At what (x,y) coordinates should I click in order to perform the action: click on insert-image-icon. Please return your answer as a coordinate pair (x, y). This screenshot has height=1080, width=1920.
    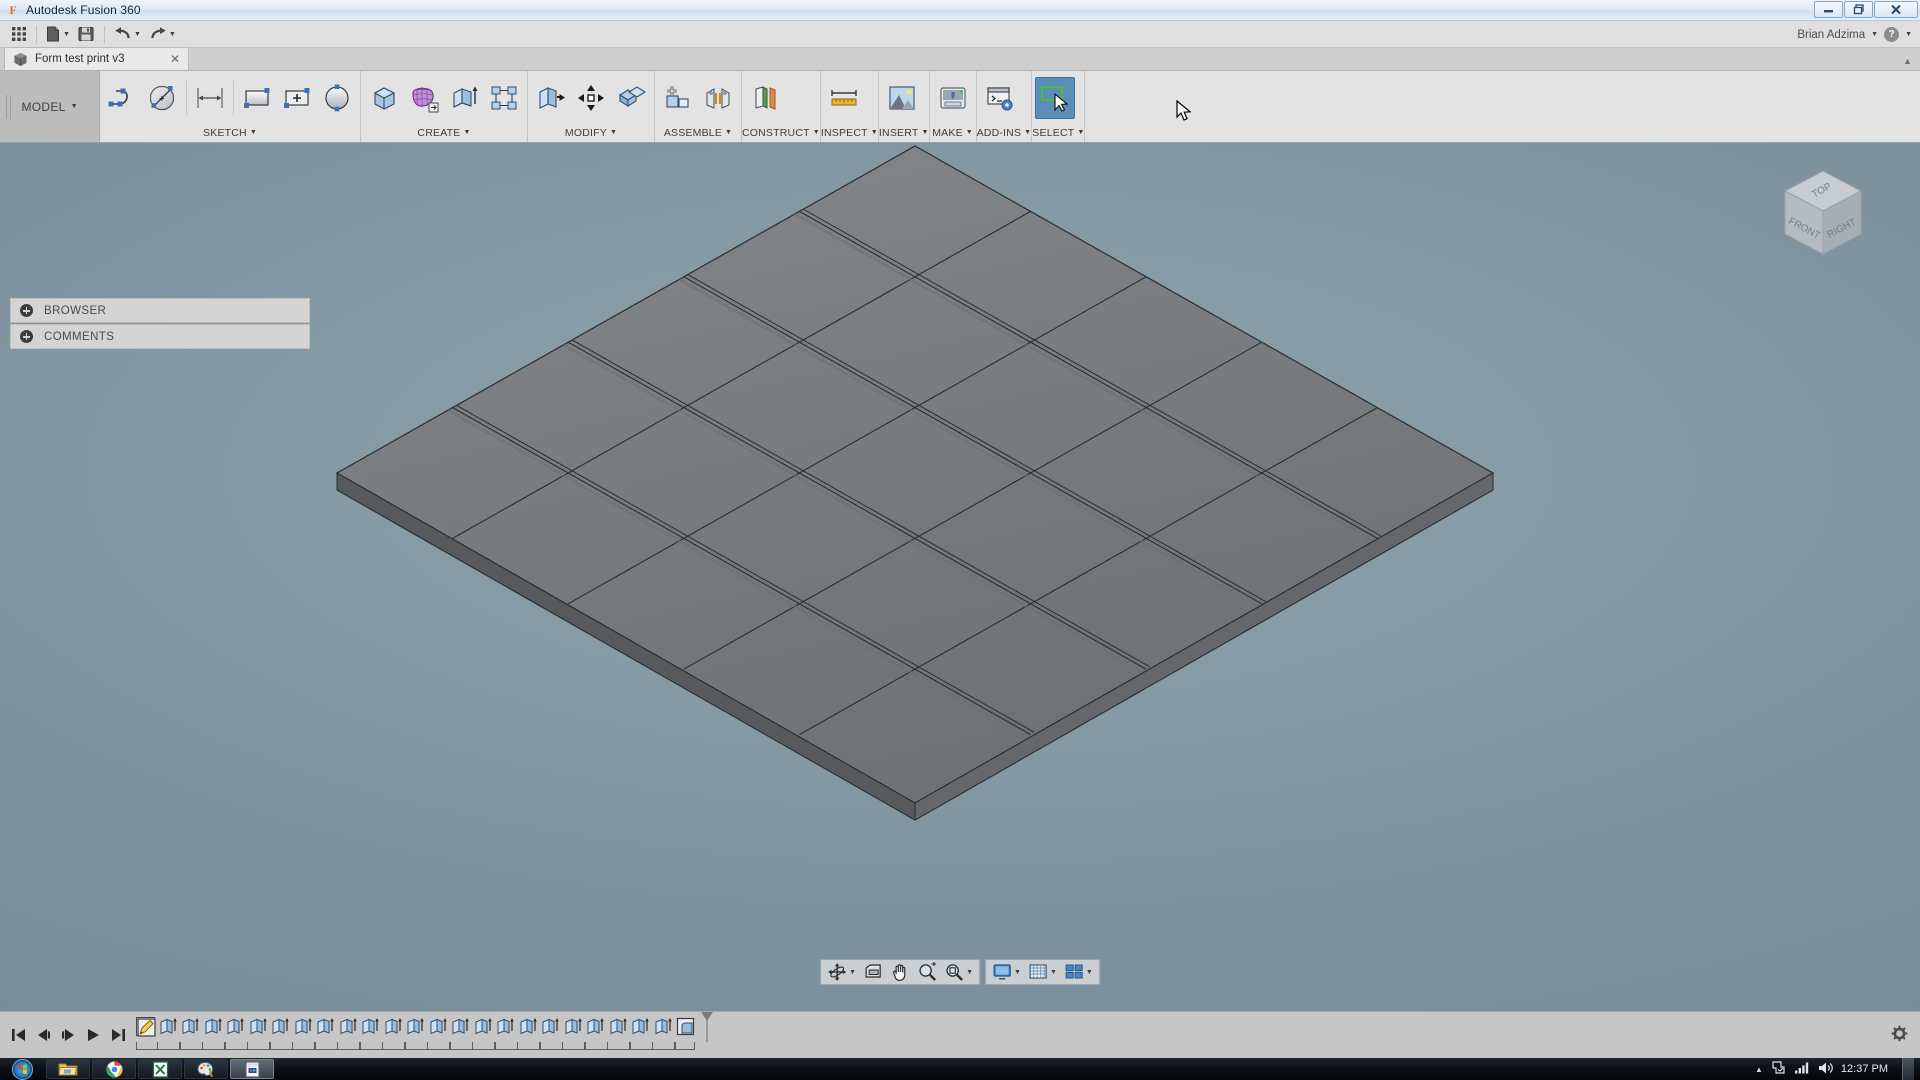
    Looking at the image, I should click on (902, 98).